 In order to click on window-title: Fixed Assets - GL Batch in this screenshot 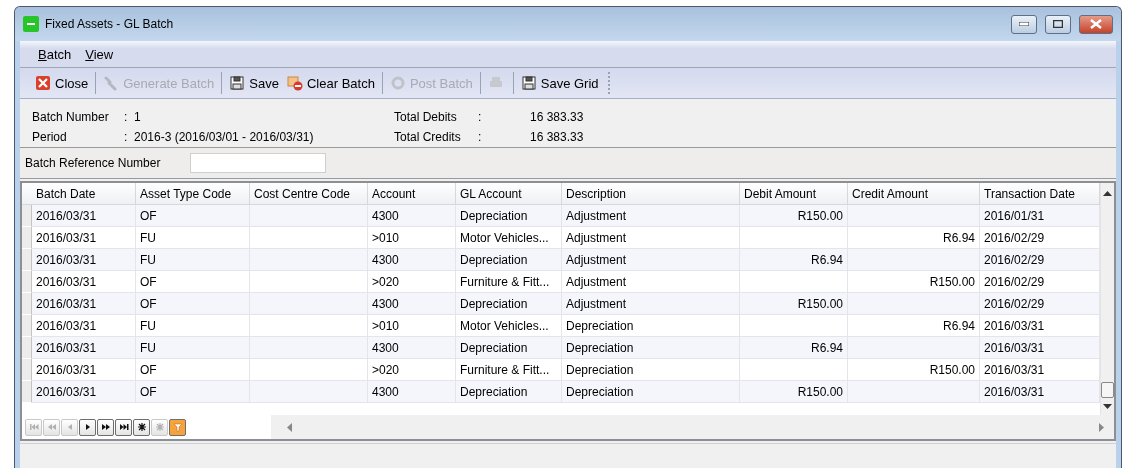, I will do `click(110, 24)`.